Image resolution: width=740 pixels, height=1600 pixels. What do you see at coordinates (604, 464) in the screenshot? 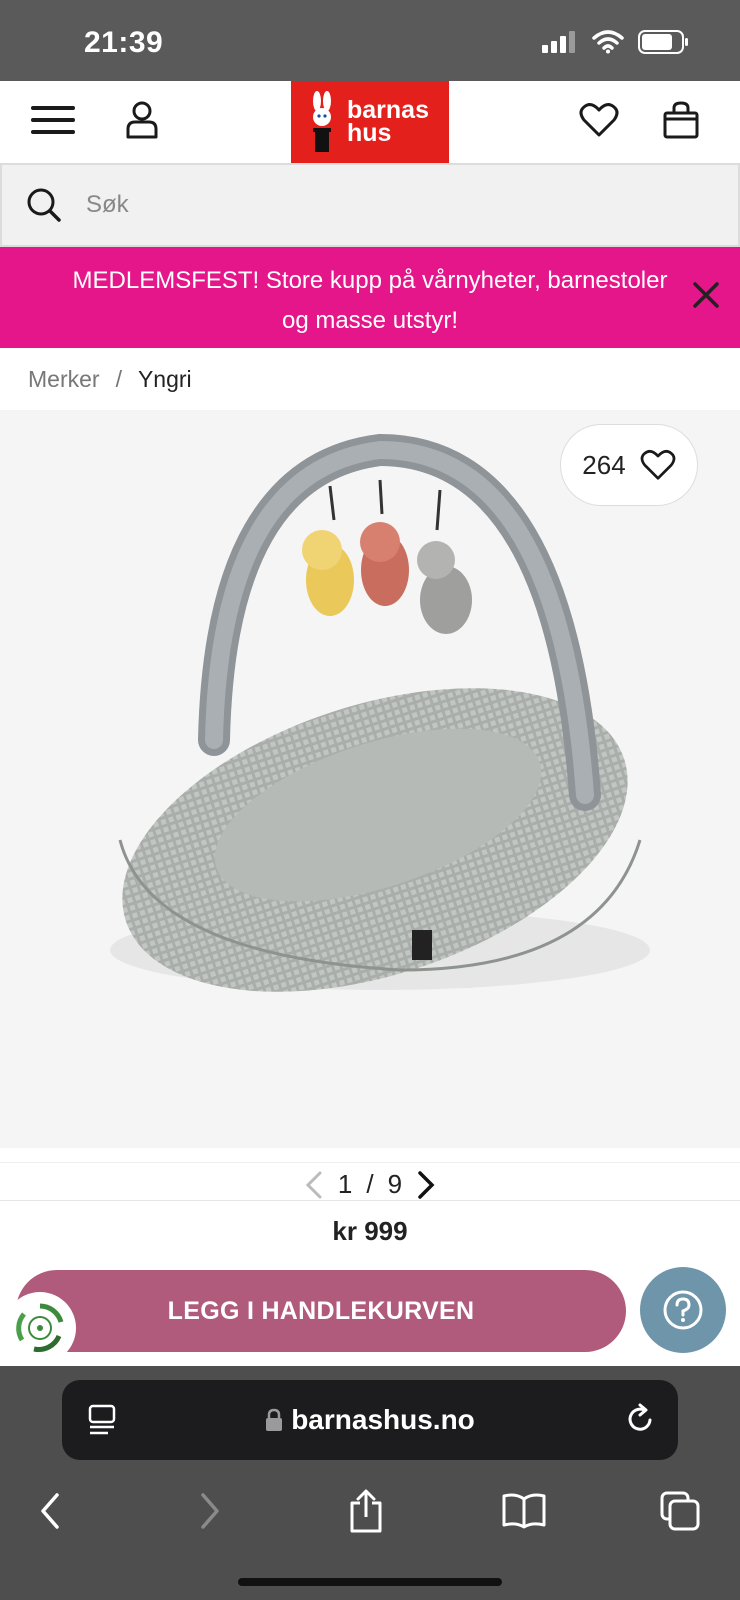
I see `favorite-count: 264` at bounding box center [604, 464].